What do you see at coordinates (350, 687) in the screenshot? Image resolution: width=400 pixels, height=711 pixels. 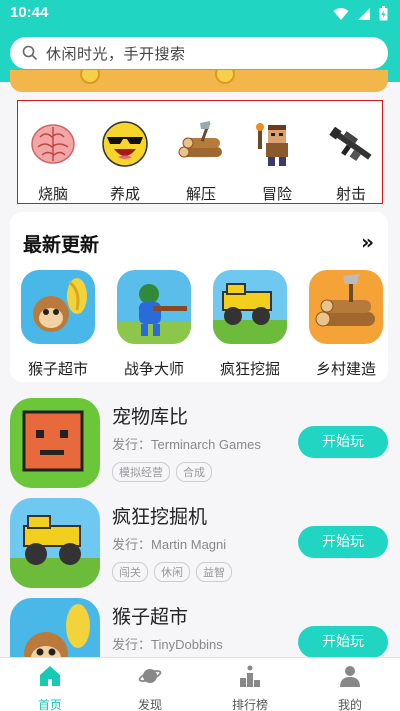 I see `tab-mine: 我的` at bounding box center [350, 687].